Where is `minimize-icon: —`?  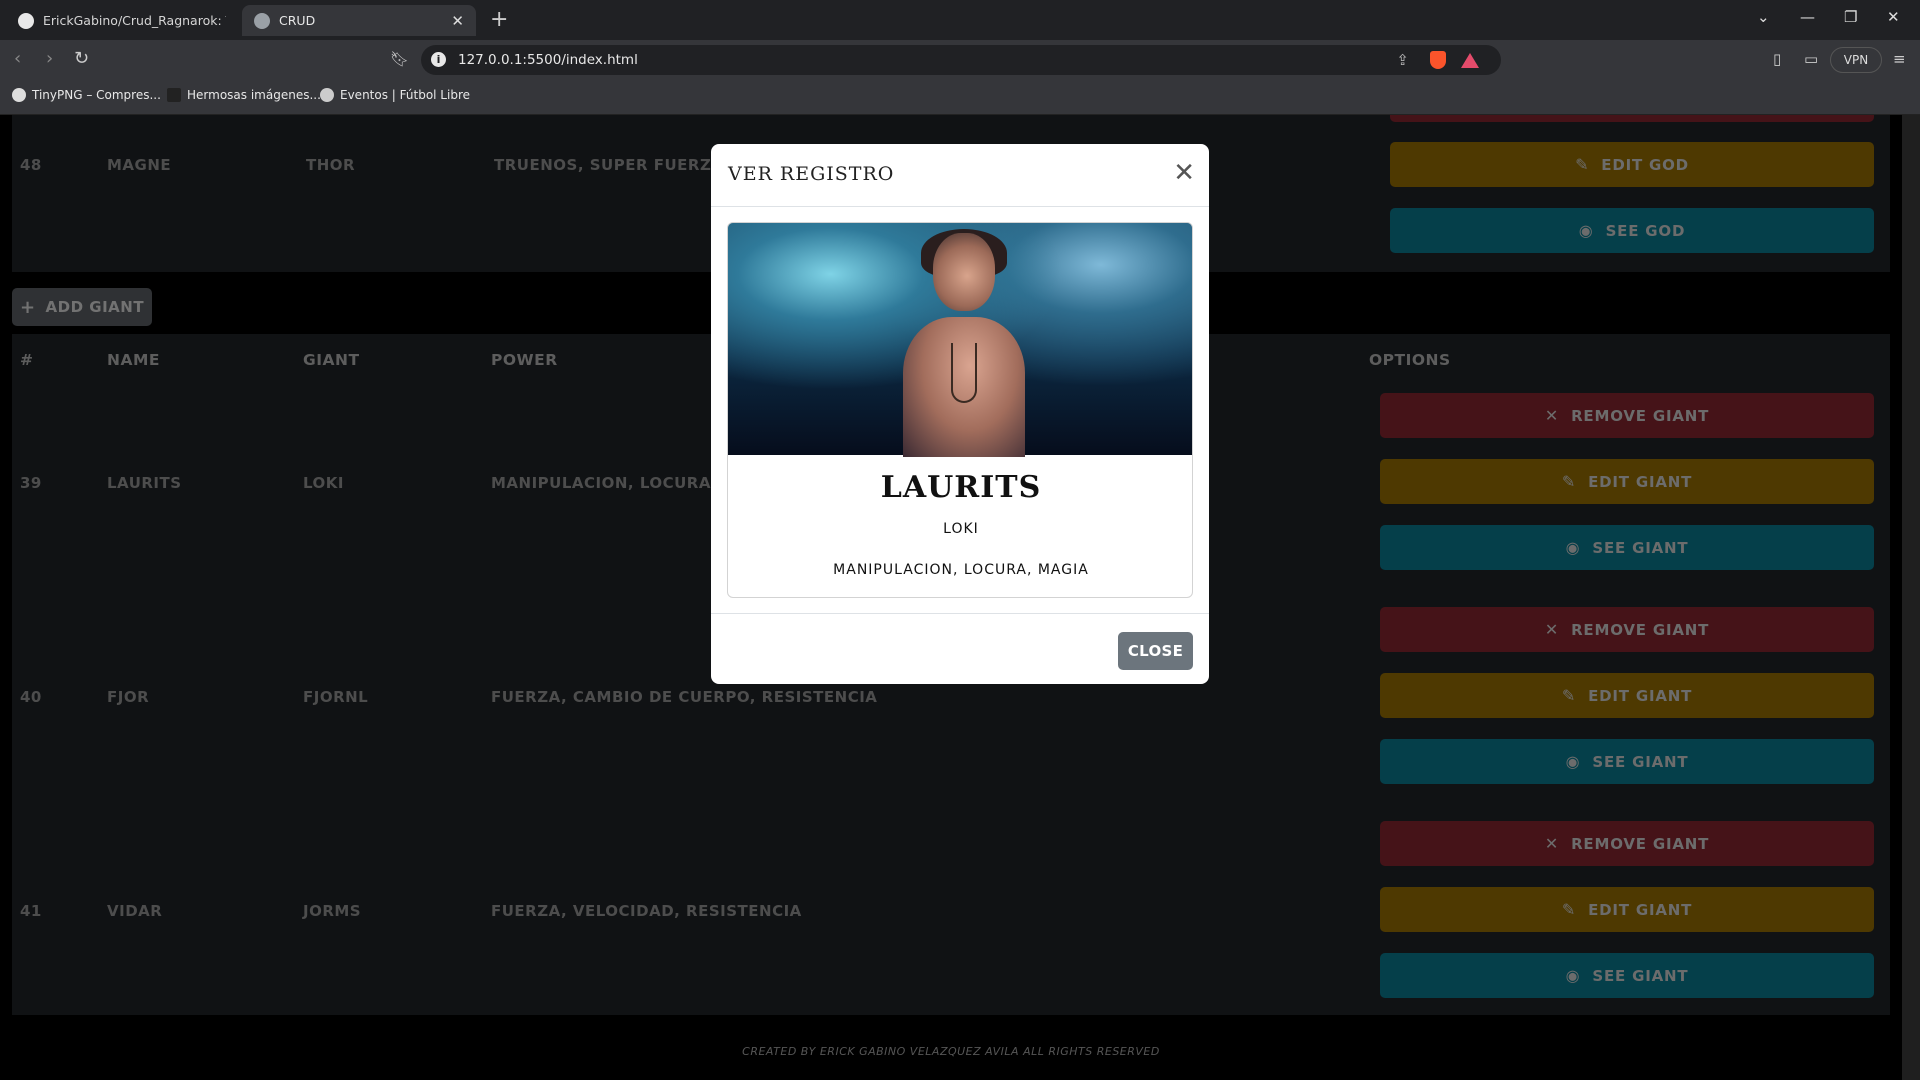
minimize-icon: — is located at coordinates (1807, 17).